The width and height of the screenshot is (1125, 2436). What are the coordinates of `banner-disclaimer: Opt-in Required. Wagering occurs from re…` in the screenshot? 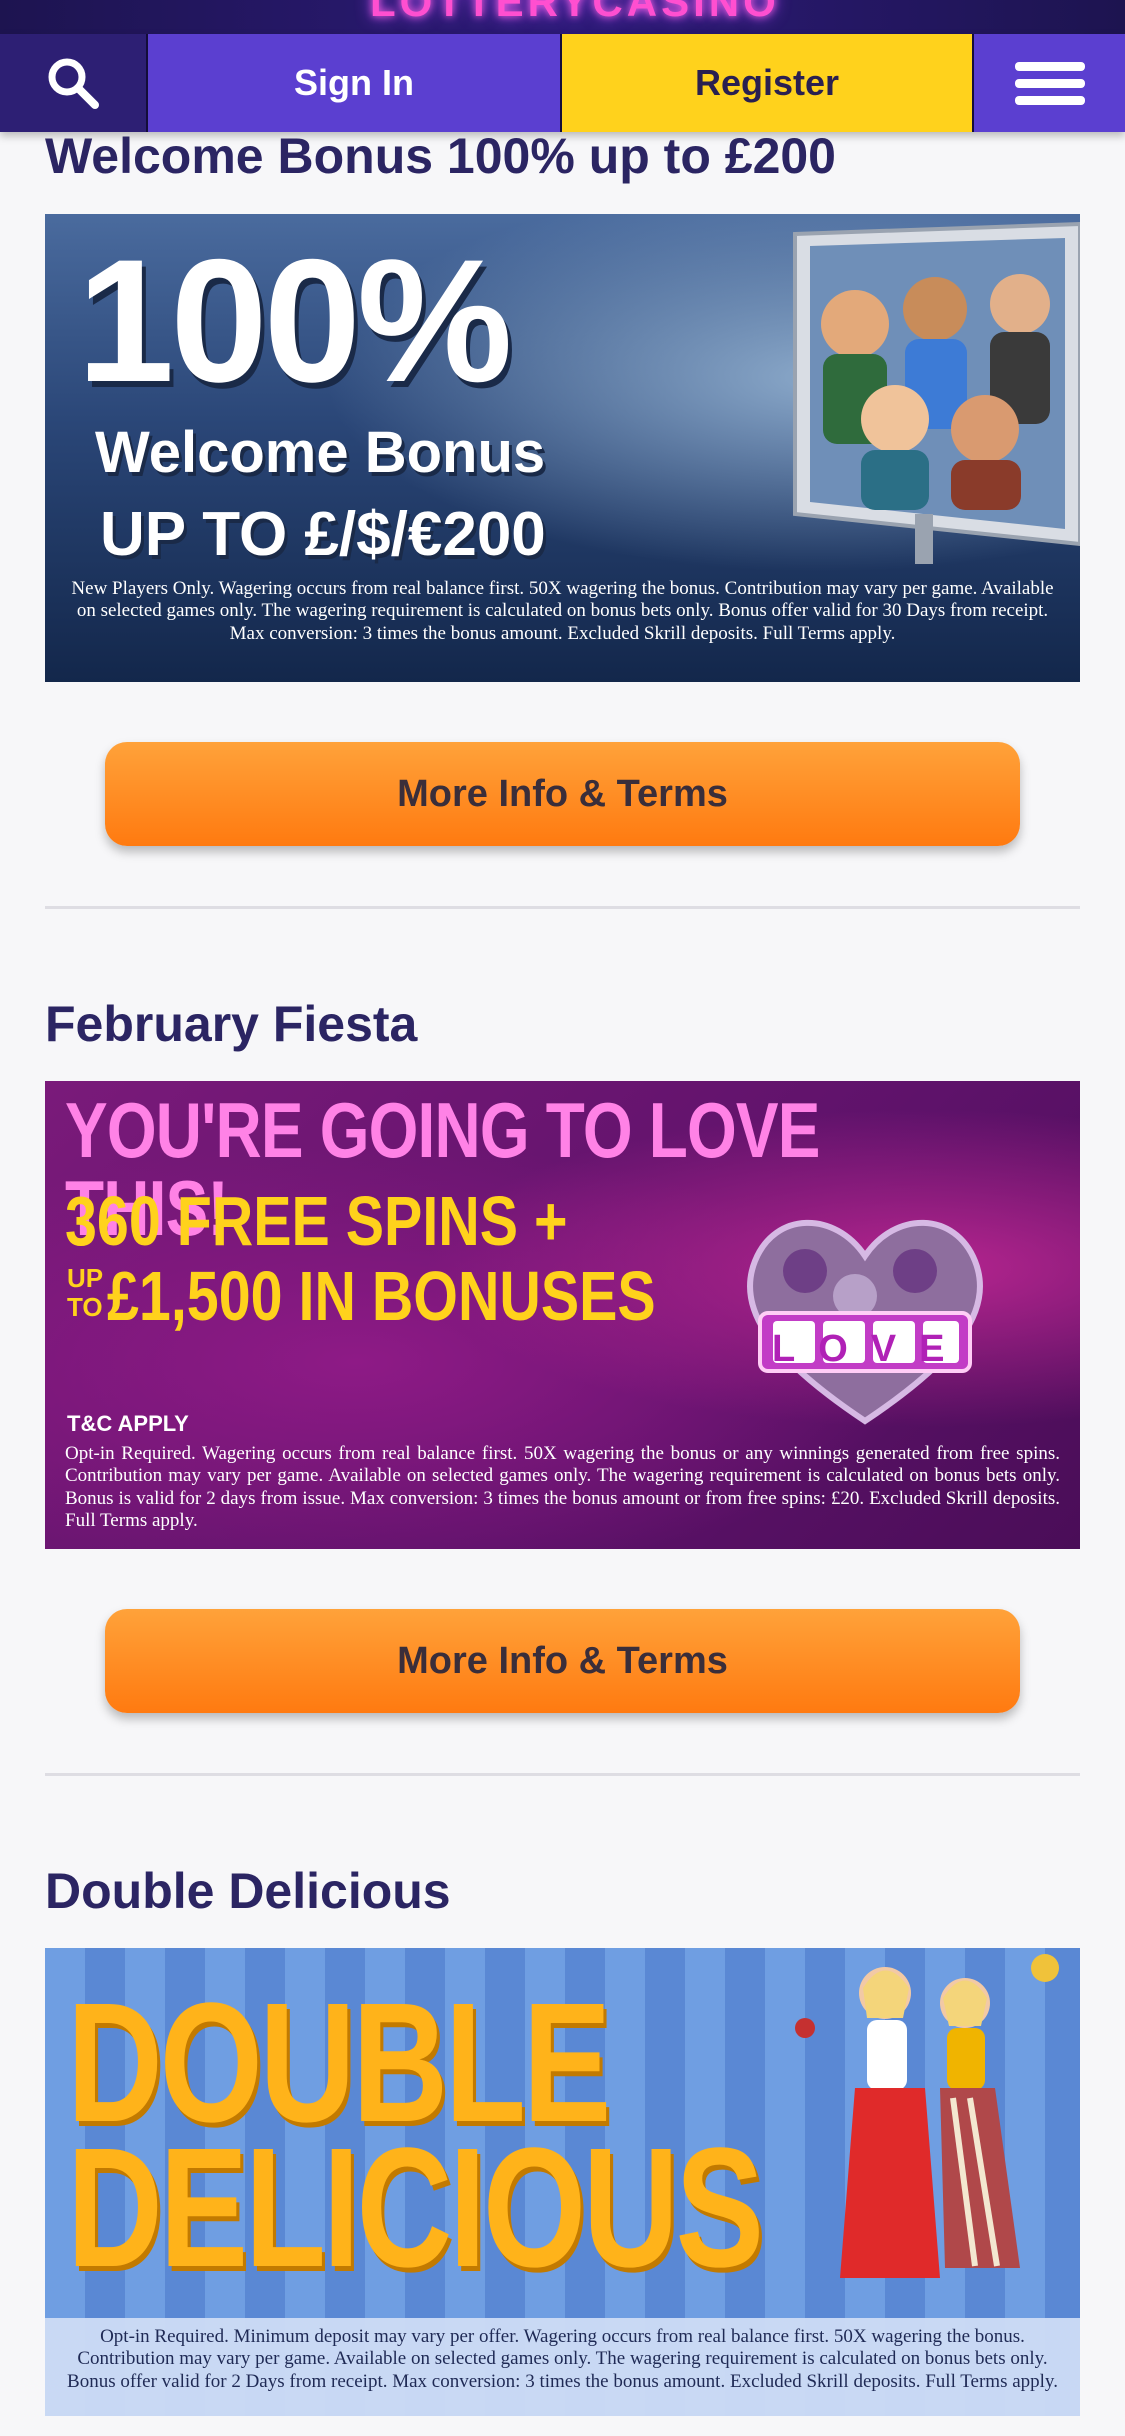 It's located at (562, 1487).